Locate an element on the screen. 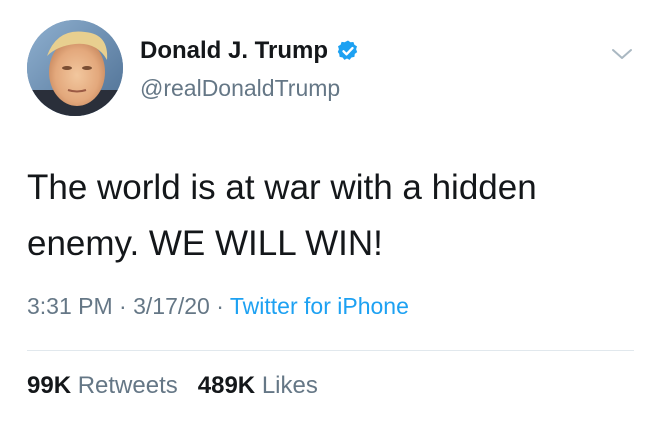 Image resolution: width=661 pixels, height=424 pixels. author-name-row: Donald J. Trump is located at coordinates (250, 51).